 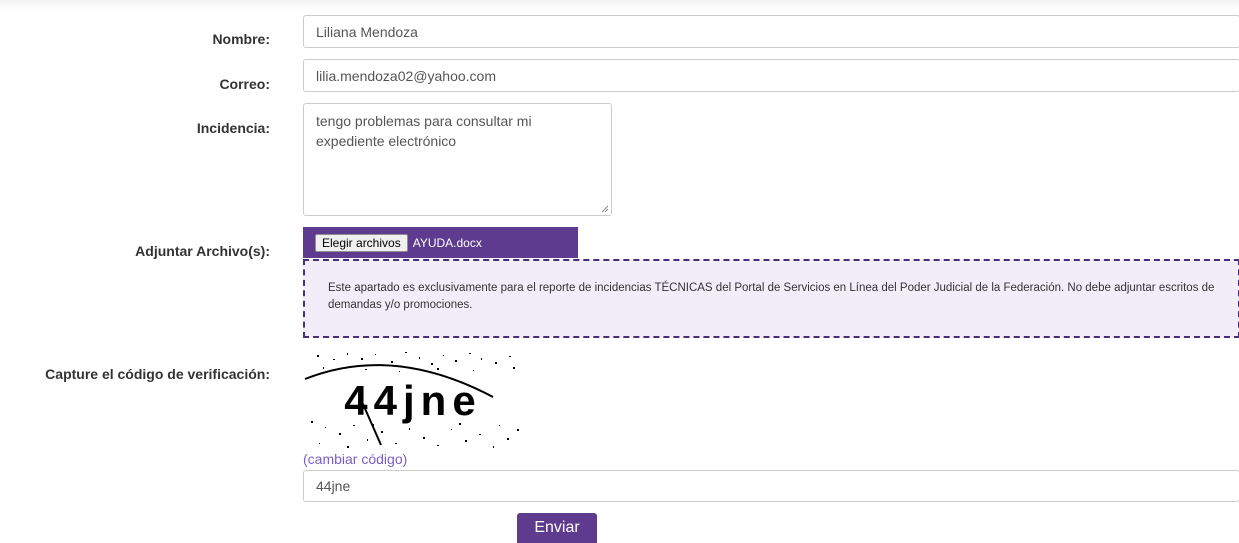 I want to click on nombre-value: Liliana Mendoza, so click(x=367, y=31).